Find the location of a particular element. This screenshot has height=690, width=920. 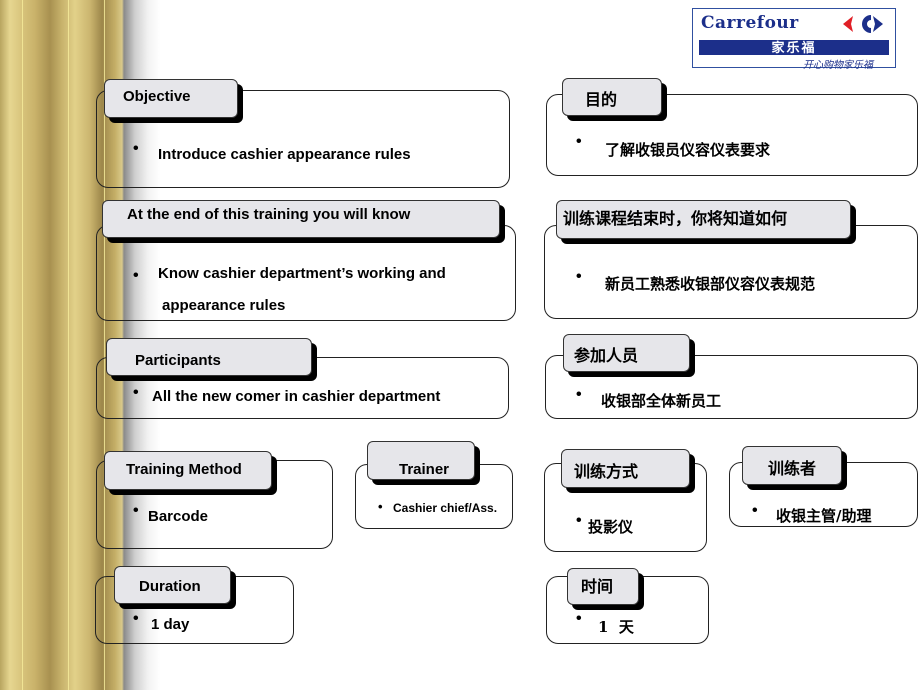

trainer-text-zh: 收银主管/助理 is located at coordinates (824, 516).